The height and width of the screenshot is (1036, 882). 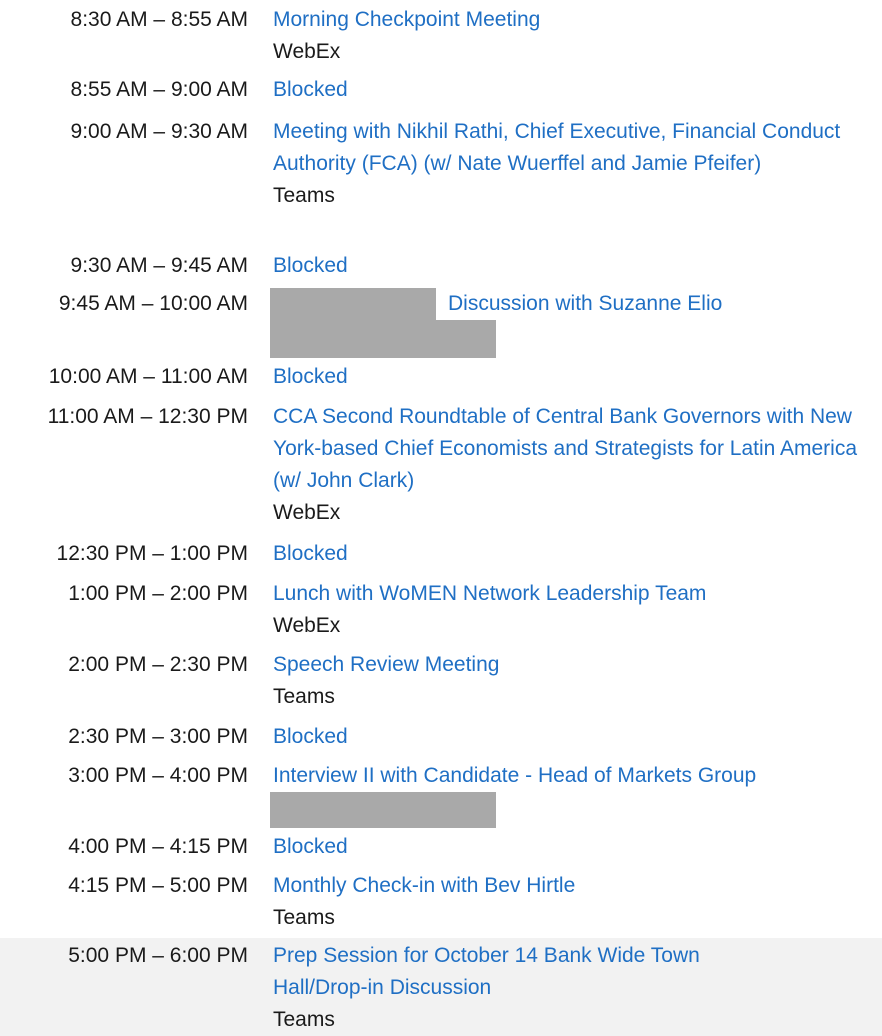 I want to click on entry-title-link: Monthly Check-in with Bev Hirtle, so click(x=575, y=886).